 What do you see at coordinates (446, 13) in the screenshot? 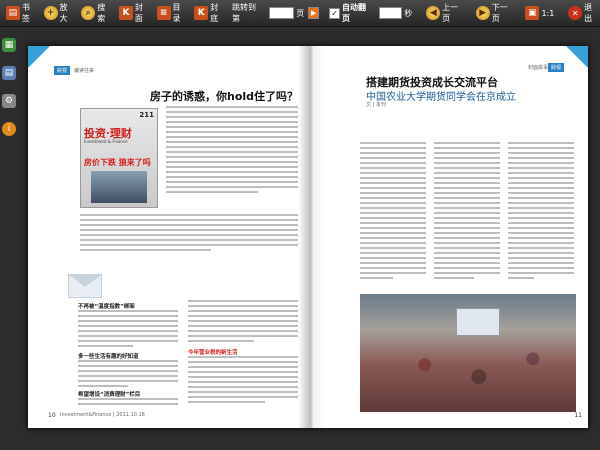
I see `prev-page-button: ◀ 上一页` at bounding box center [446, 13].